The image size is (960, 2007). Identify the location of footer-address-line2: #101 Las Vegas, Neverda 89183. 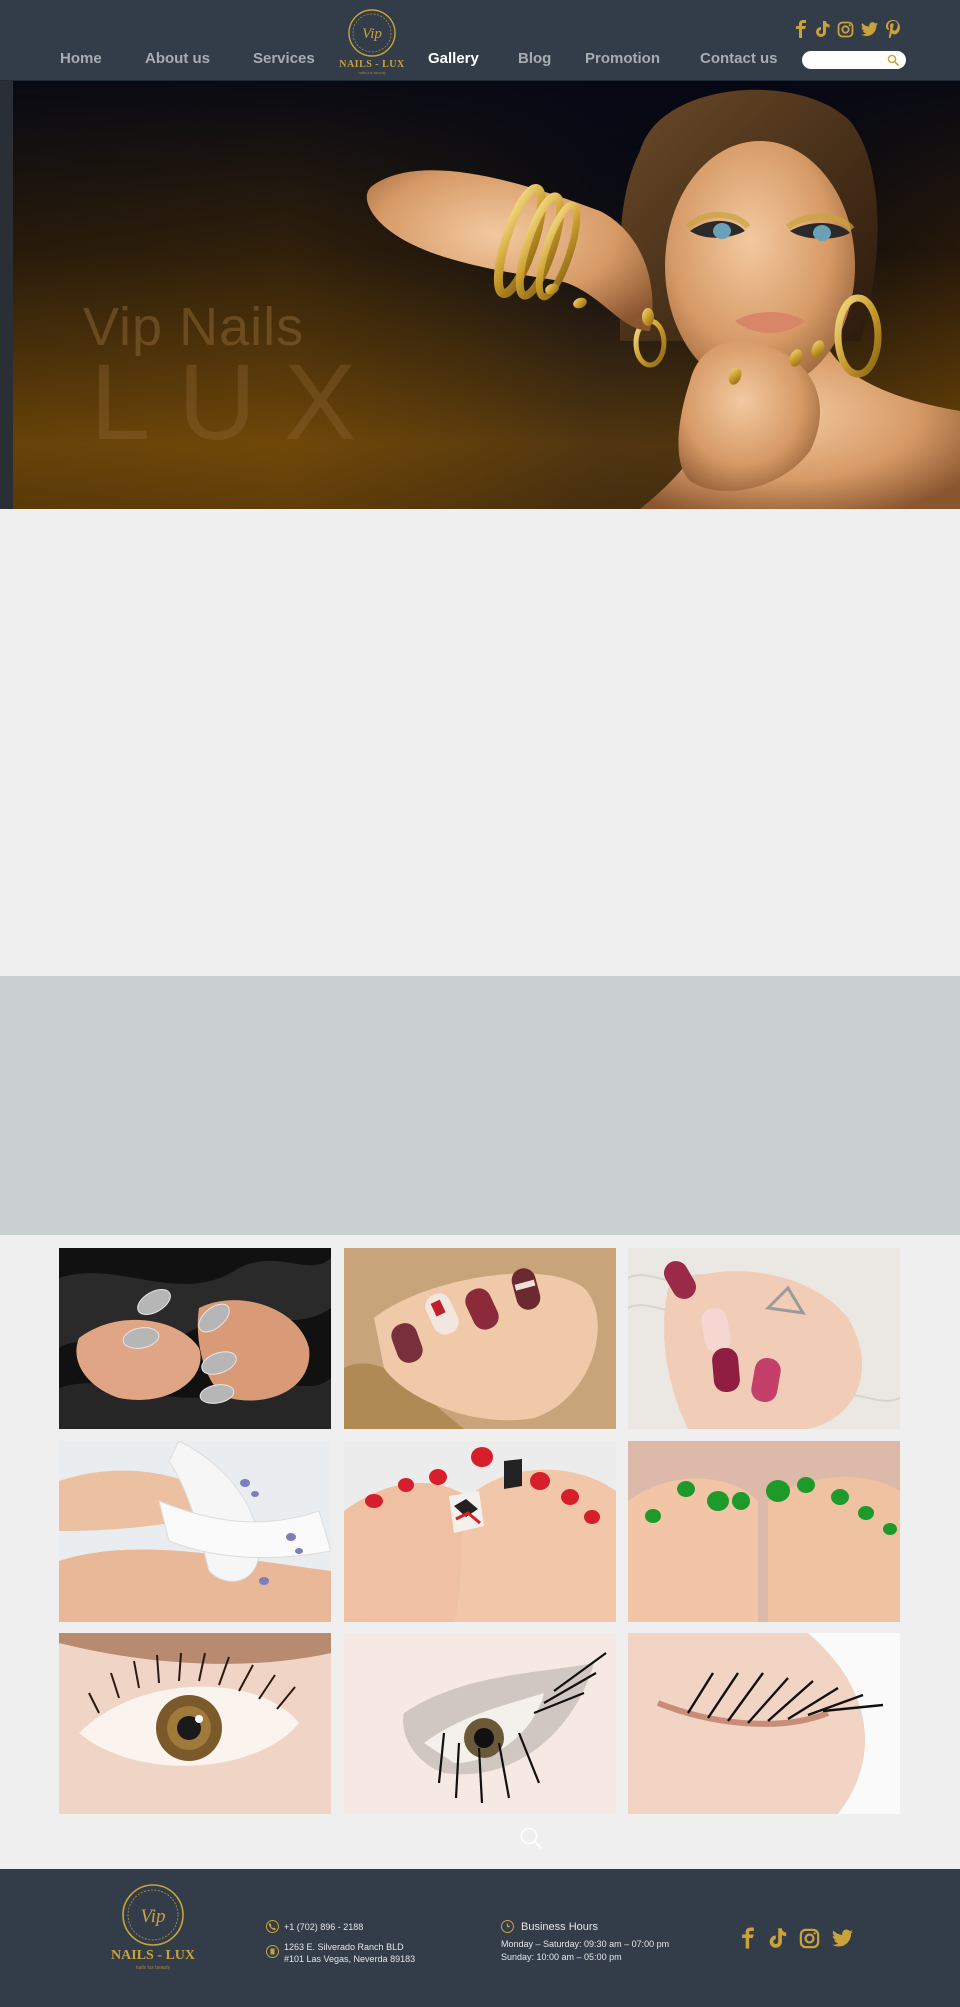
(350, 1959).